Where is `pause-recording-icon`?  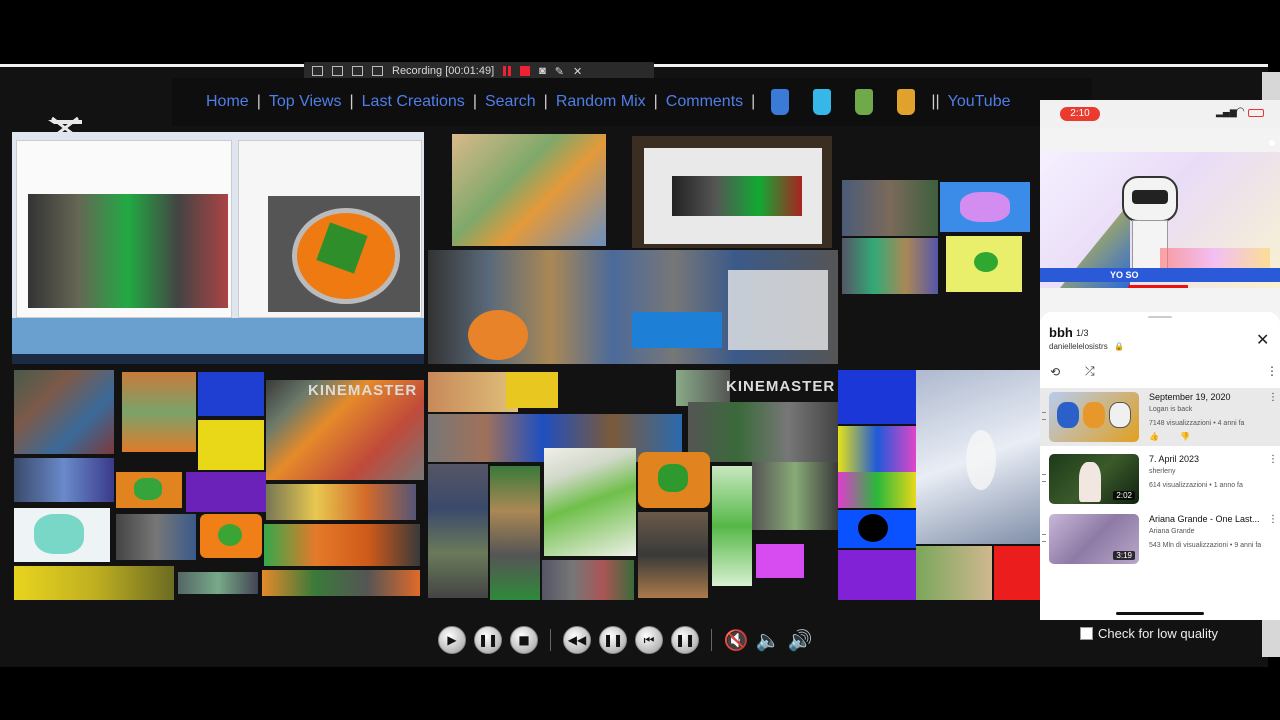 pause-recording-icon is located at coordinates (507, 71).